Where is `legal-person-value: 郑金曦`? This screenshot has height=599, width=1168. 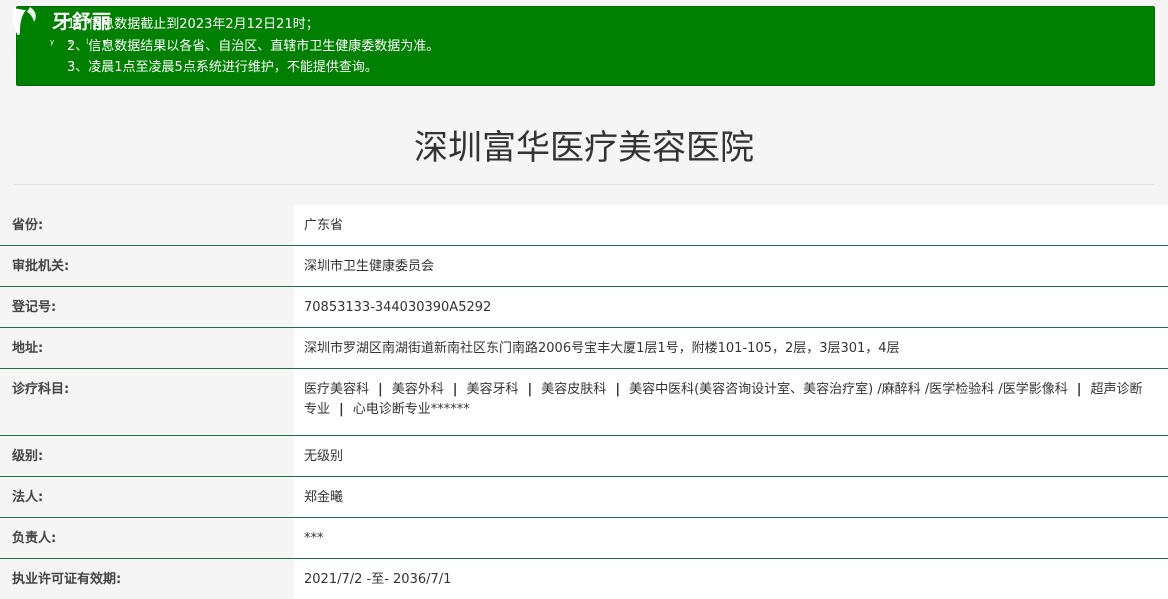 legal-person-value: 郑金曦 is located at coordinates (731, 497).